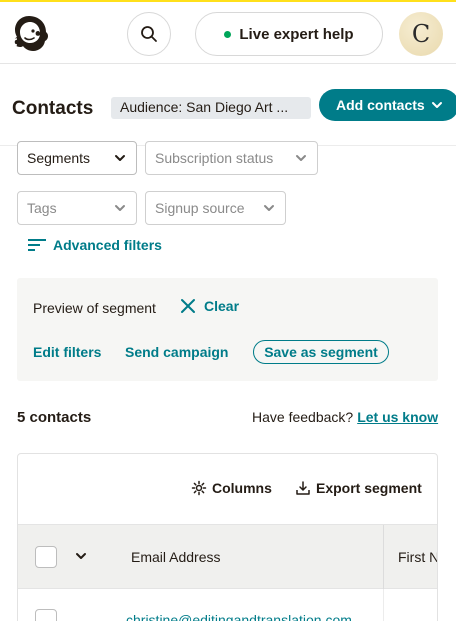  I want to click on clear-button: Clear, so click(209, 306).